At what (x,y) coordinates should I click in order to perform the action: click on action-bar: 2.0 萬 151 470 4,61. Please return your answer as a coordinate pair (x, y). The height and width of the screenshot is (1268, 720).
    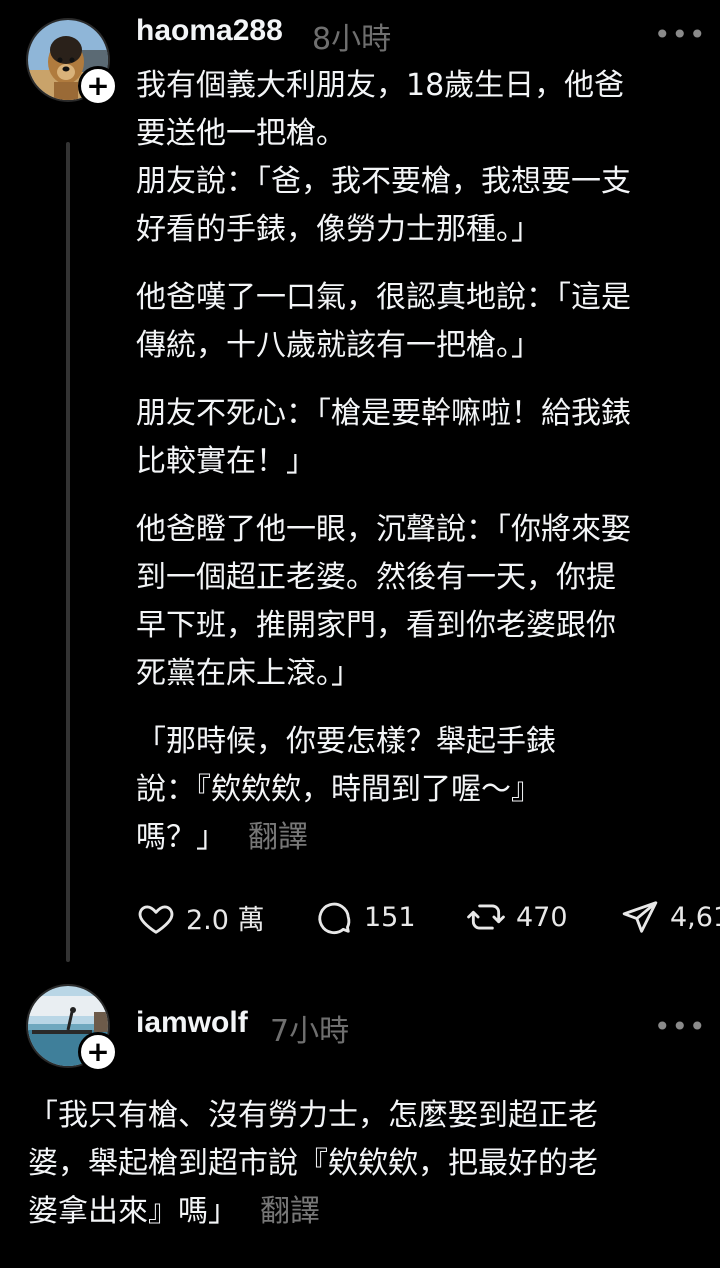
    Looking at the image, I should click on (428, 918).